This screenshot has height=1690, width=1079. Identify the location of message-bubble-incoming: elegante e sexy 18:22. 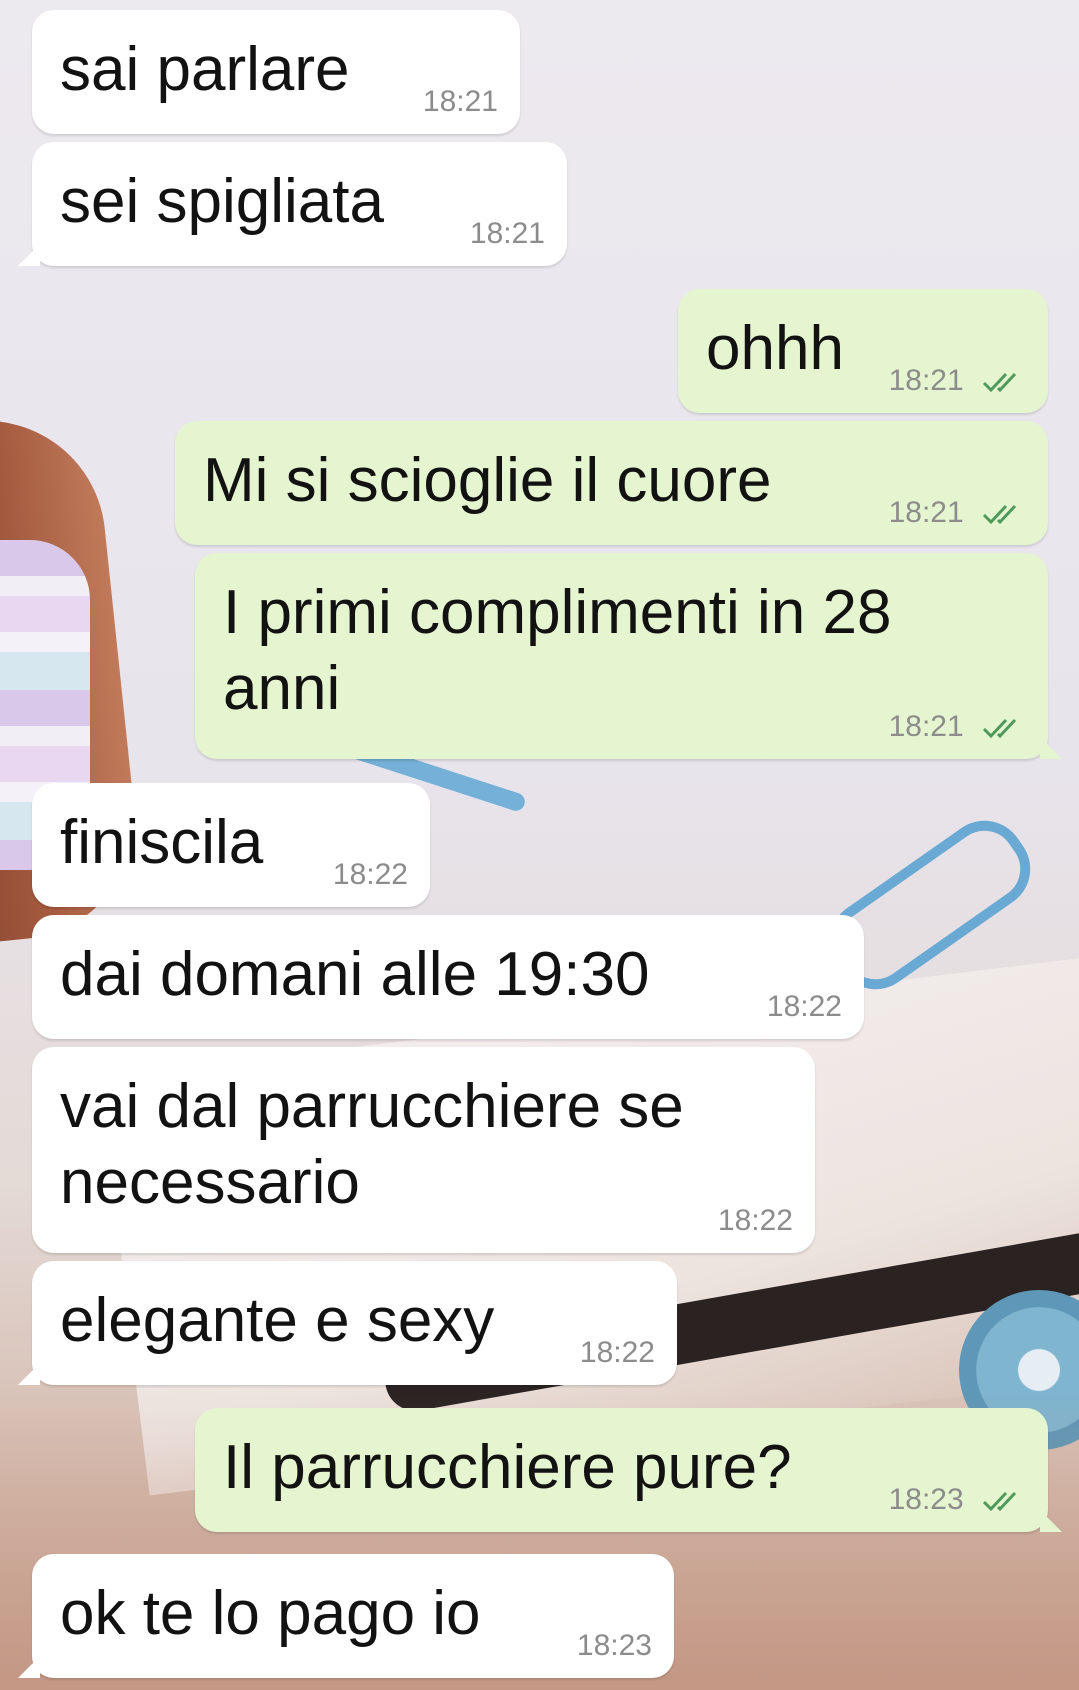
(347, 1323).